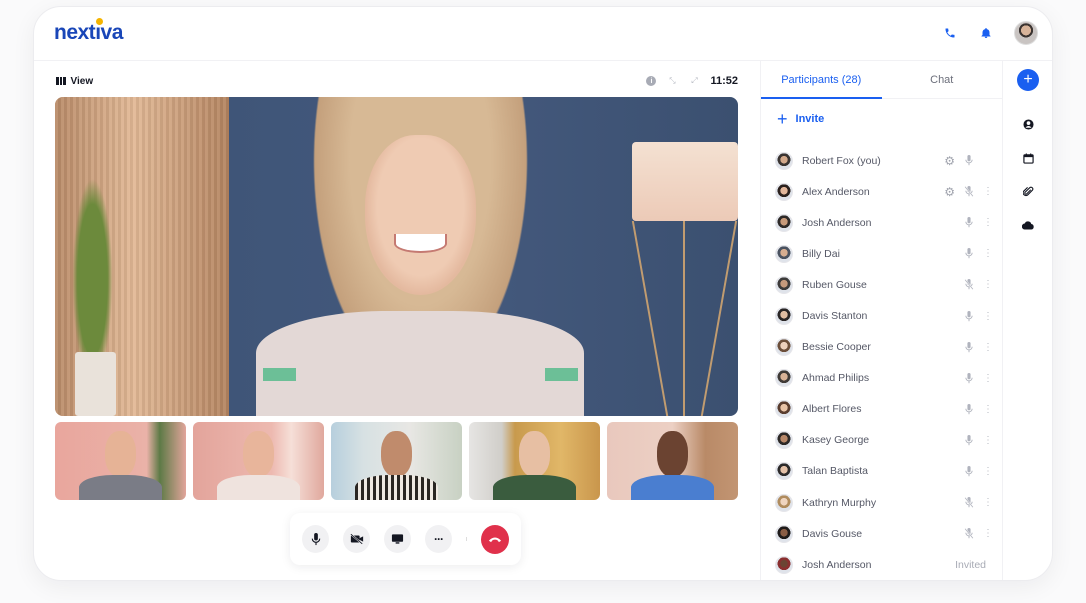 This screenshot has height=603, width=1086. What do you see at coordinates (651, 81) in the screenshot?
I see `info-icon: i` at bounding box center [651, 81].